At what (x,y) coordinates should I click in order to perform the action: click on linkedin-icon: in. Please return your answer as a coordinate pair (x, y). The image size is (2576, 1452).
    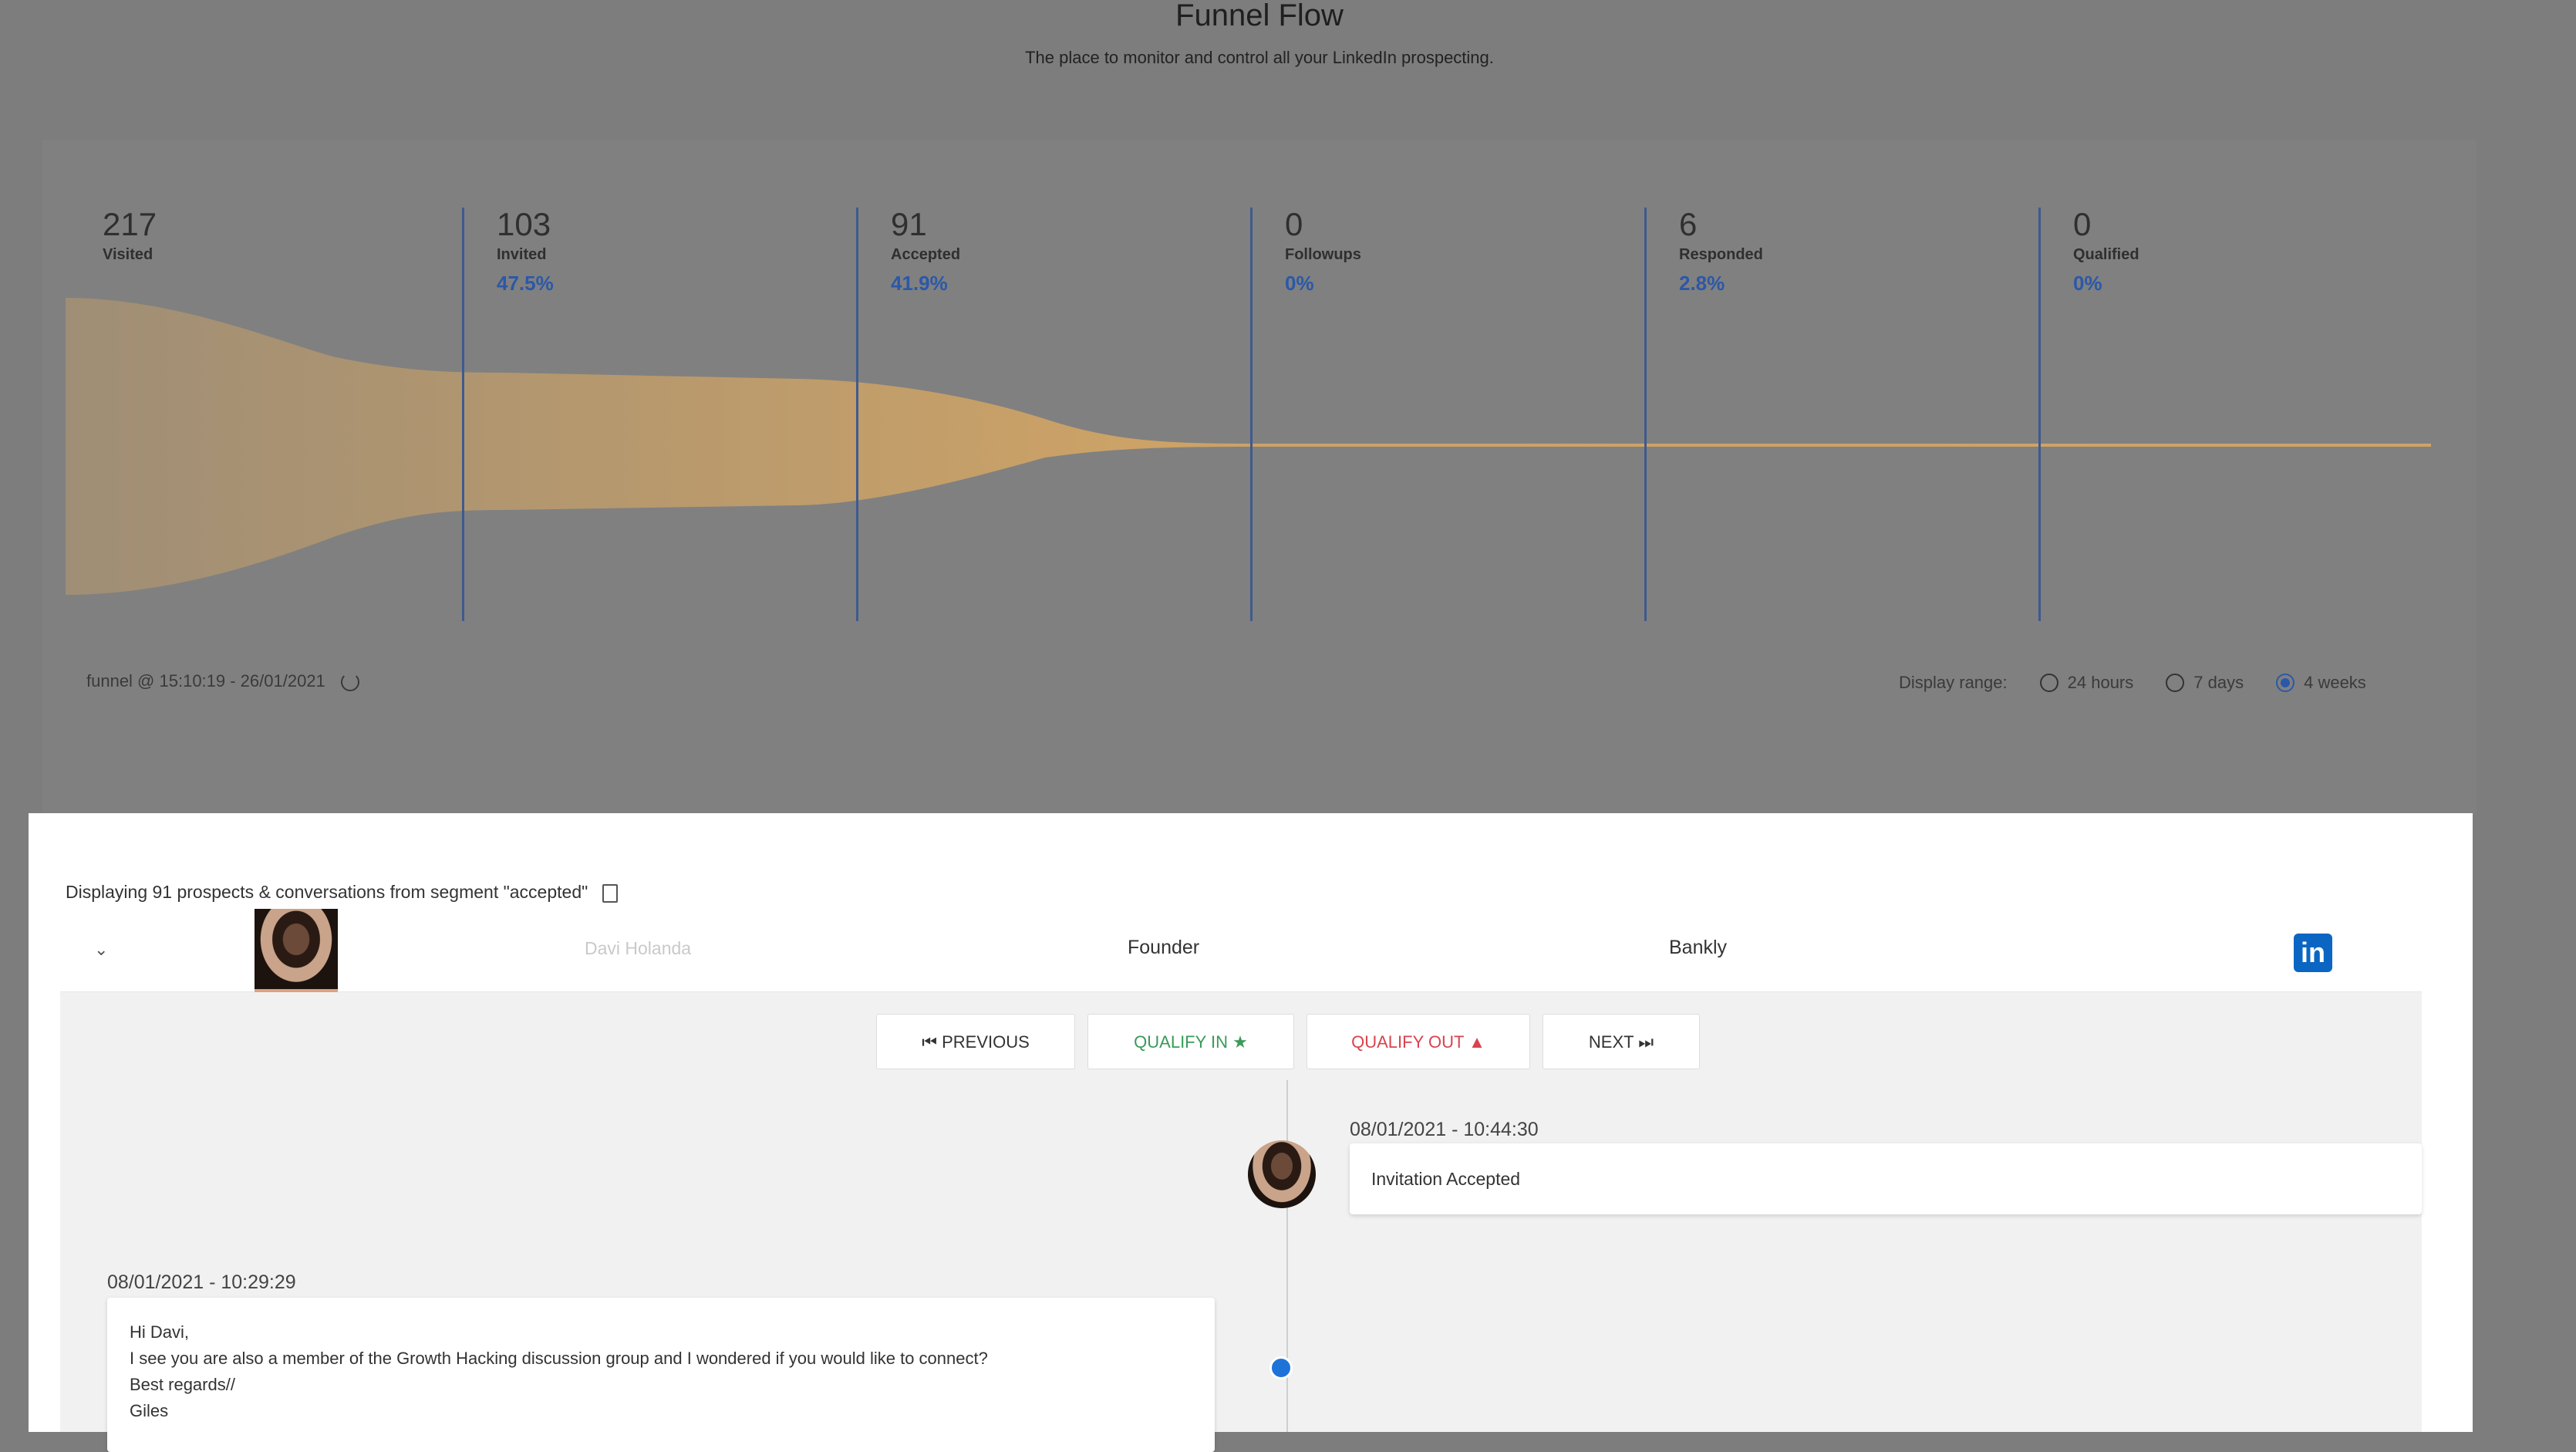
    Looking at the image, I should click on (2313, 953).